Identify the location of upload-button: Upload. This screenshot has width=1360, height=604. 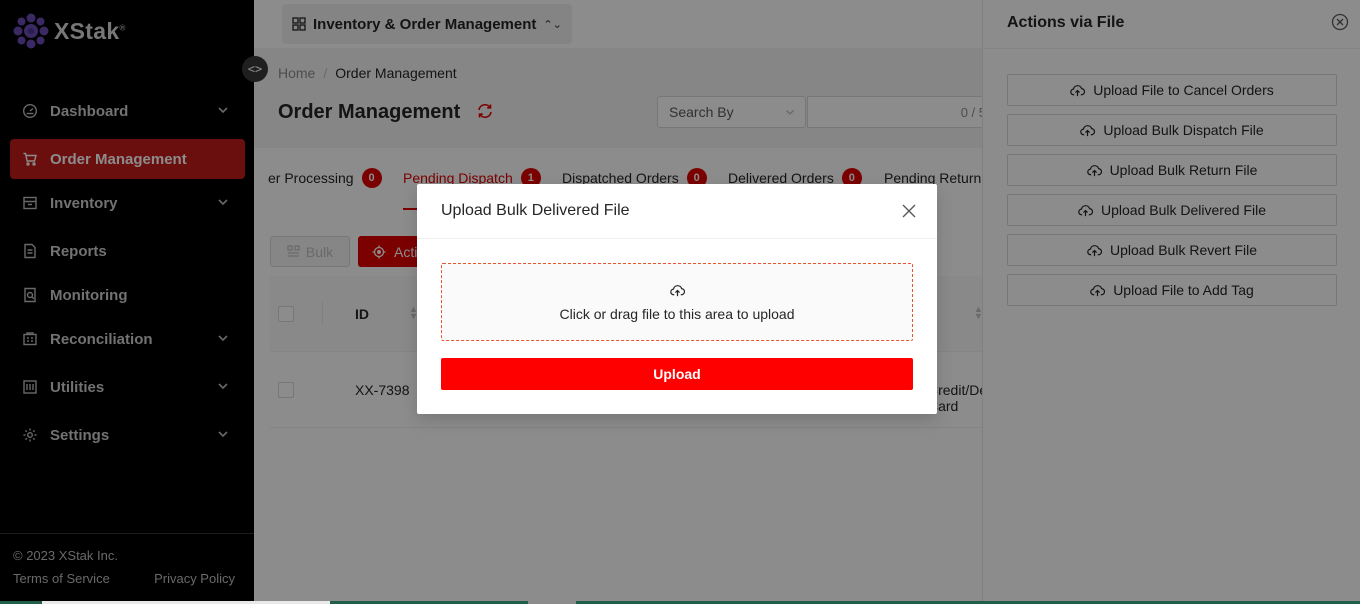
(677, 374).